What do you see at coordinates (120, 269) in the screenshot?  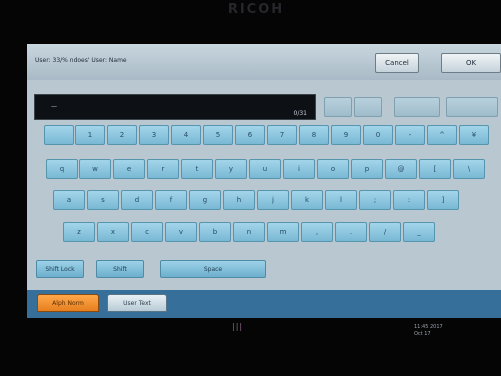 I see `shift-button: Shift` at bounding box center [120, 269].